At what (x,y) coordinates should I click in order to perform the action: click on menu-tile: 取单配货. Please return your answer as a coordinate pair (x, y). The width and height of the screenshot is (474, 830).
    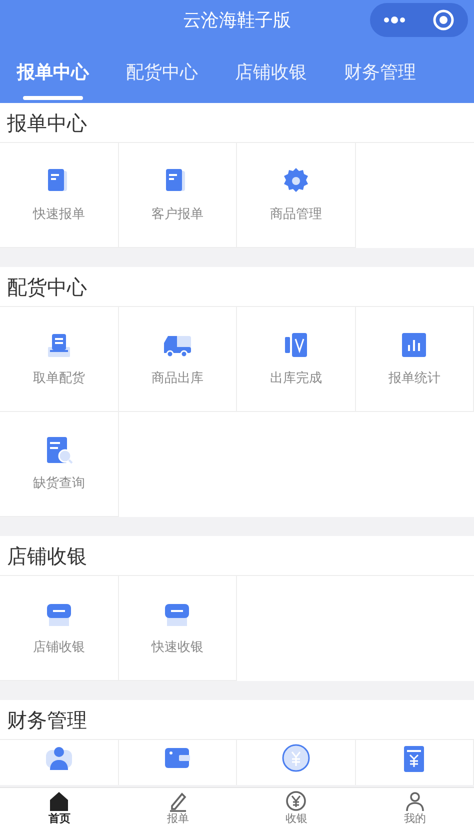
    Looking at the image, I should click on (59, 359).